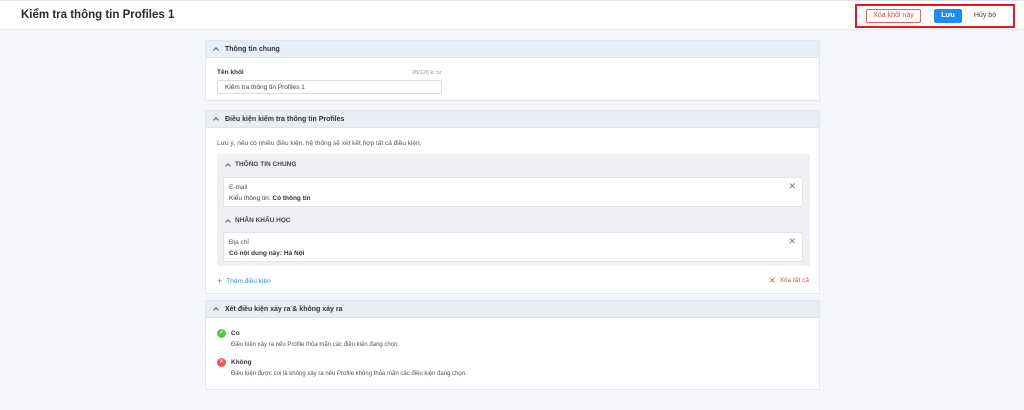 Image resolution: width=1024 pixels, height=410 pixels. Describe the element at coordinates (239, 242) in the screenshot. I see `condition-name: Địa chỉ` at that location.